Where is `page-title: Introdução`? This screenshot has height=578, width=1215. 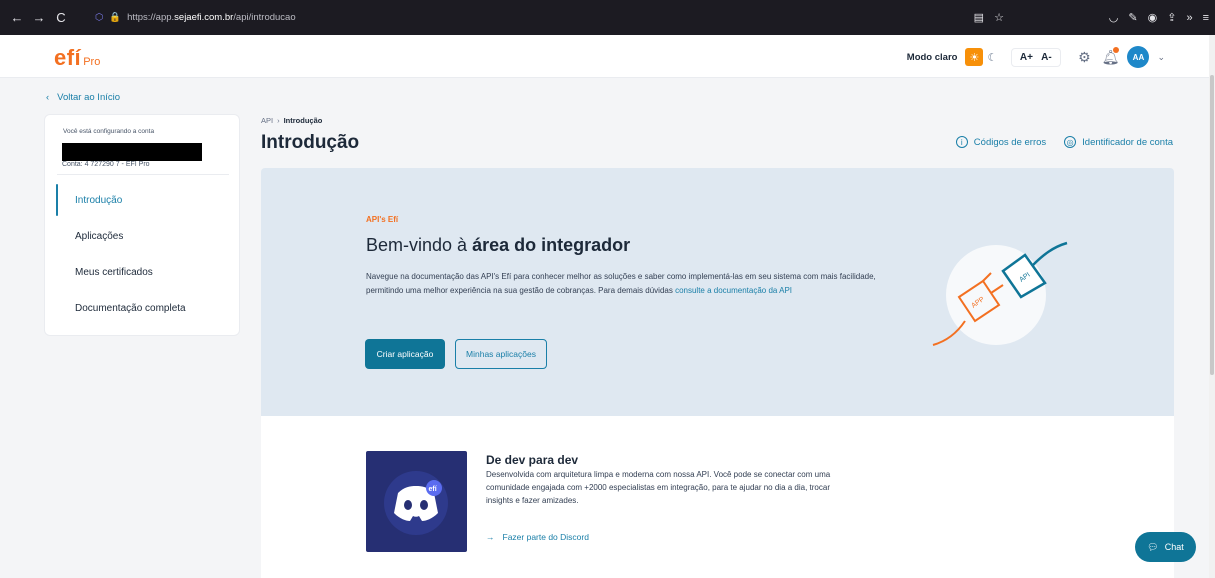 page-title: Introdução is located at coordinates (310, 142).